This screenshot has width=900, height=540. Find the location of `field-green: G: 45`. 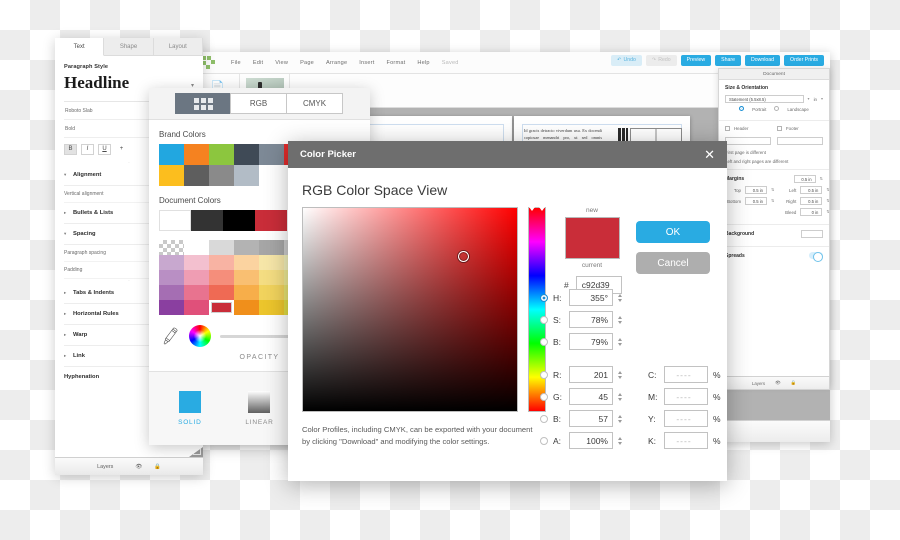

field-green: G: 45 is located at coordinates (581, 396).